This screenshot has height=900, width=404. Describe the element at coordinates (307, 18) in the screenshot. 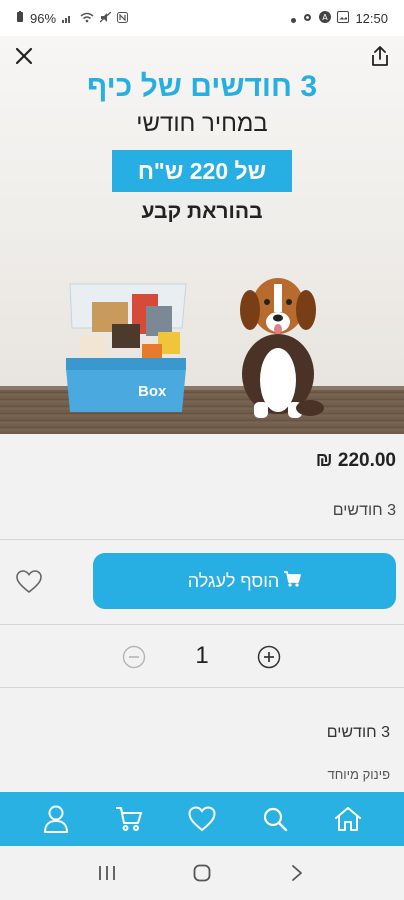

I see `settings-gear-icon` at that location.